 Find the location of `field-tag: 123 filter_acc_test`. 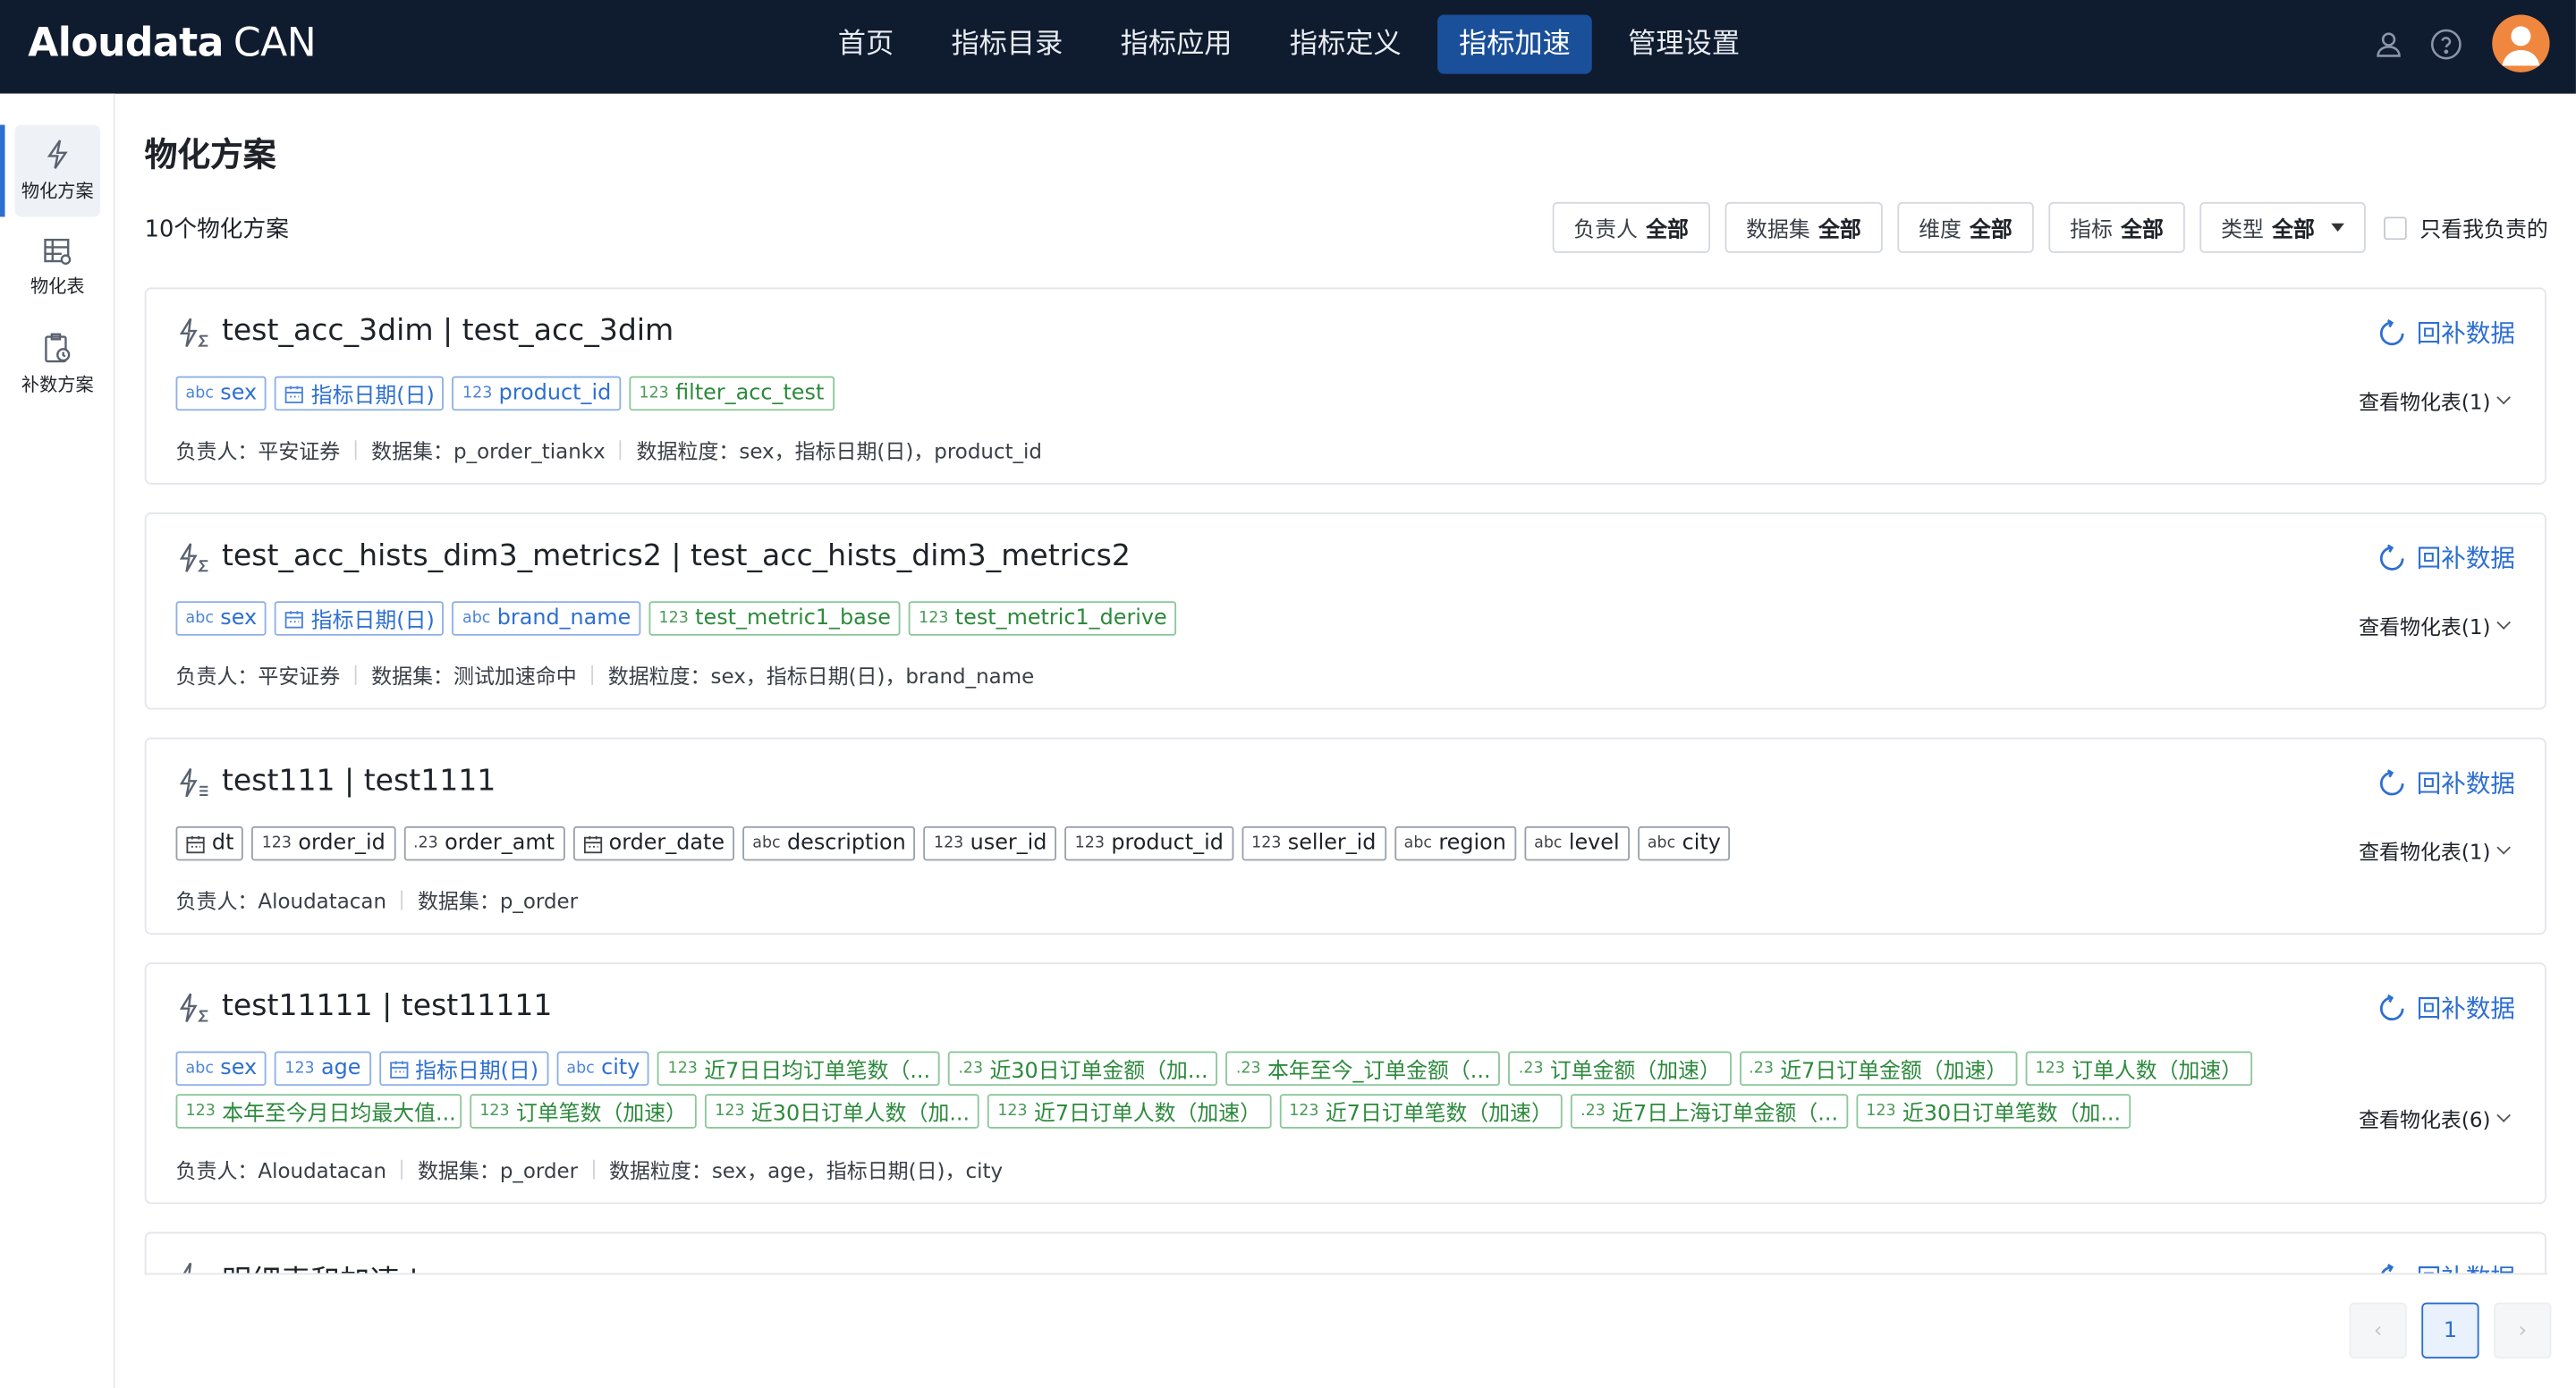

field-tag: 123 filter_acc_test is located at coordinates (732, 394).